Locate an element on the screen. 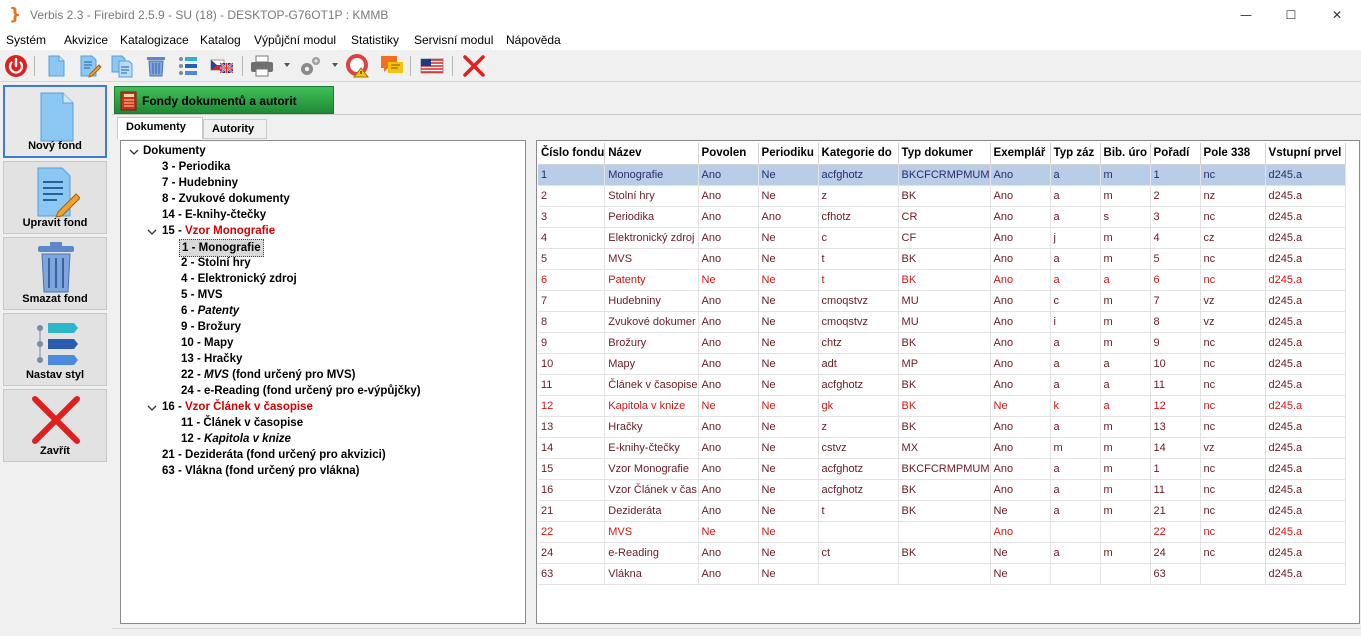 The width and height of the screenshot is (1361, 636). table-row: 13 Hračky Ano Ne z BK Ano a m 13 nc d245.a is located at coordinates (942, 427).